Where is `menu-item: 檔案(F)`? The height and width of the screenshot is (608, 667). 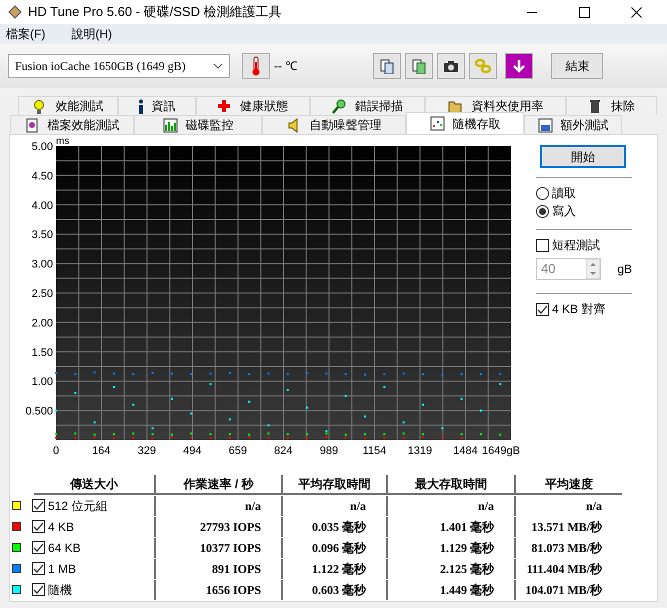
menu-item: 檔案(F) is located at coordinates (26, 34).